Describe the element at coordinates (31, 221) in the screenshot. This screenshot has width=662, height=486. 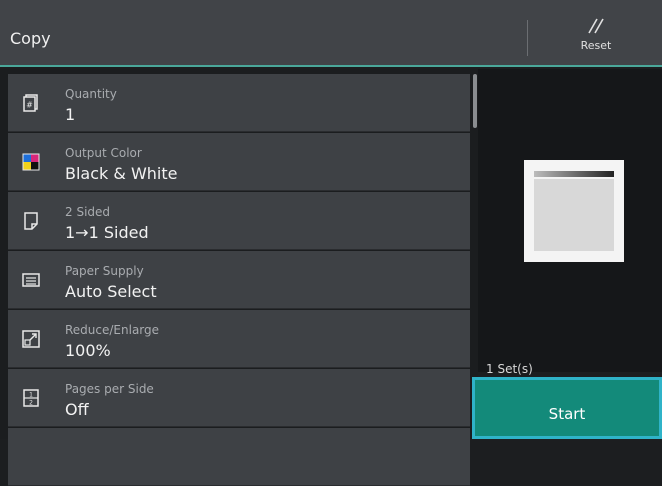
I see `two-sided-icon` at that location.